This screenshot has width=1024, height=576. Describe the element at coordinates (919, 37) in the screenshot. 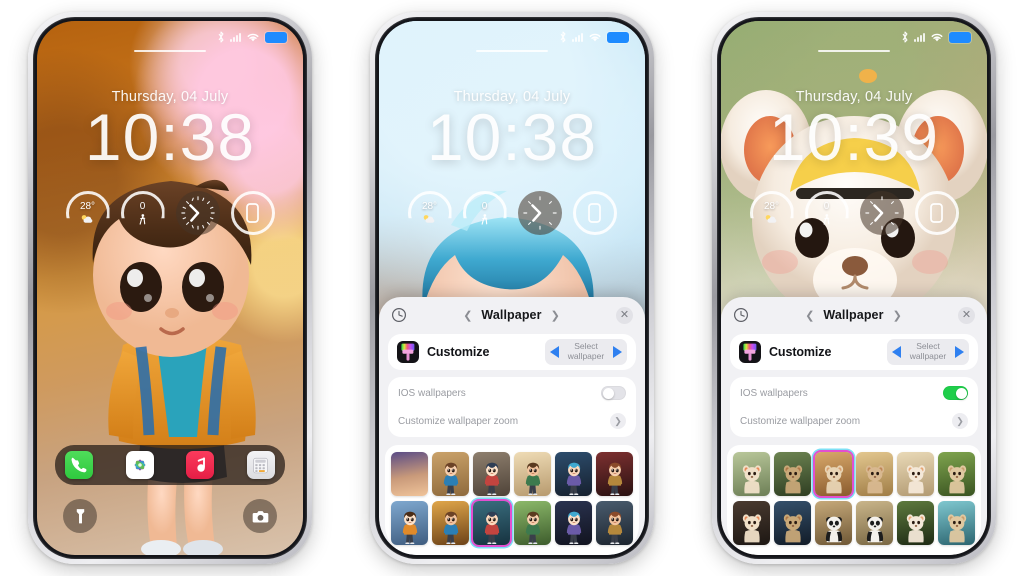

I see `cellular-signal-icon` at that location.